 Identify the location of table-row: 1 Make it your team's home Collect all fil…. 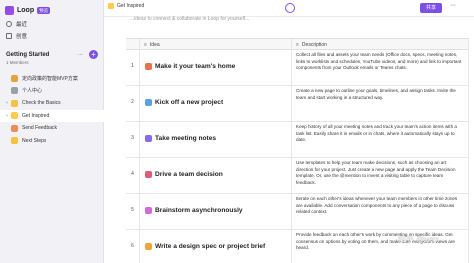
(297, 68).